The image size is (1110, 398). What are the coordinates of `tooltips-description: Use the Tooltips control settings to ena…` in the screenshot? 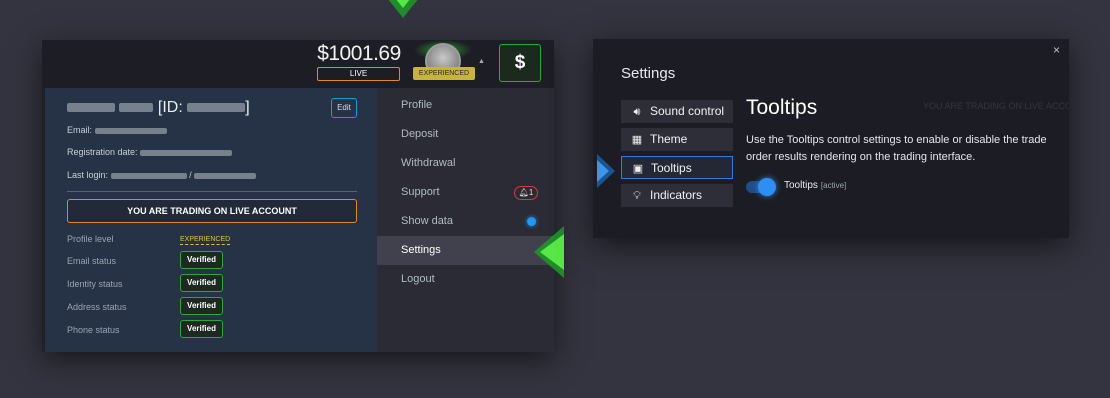 It's located at (896, 148).